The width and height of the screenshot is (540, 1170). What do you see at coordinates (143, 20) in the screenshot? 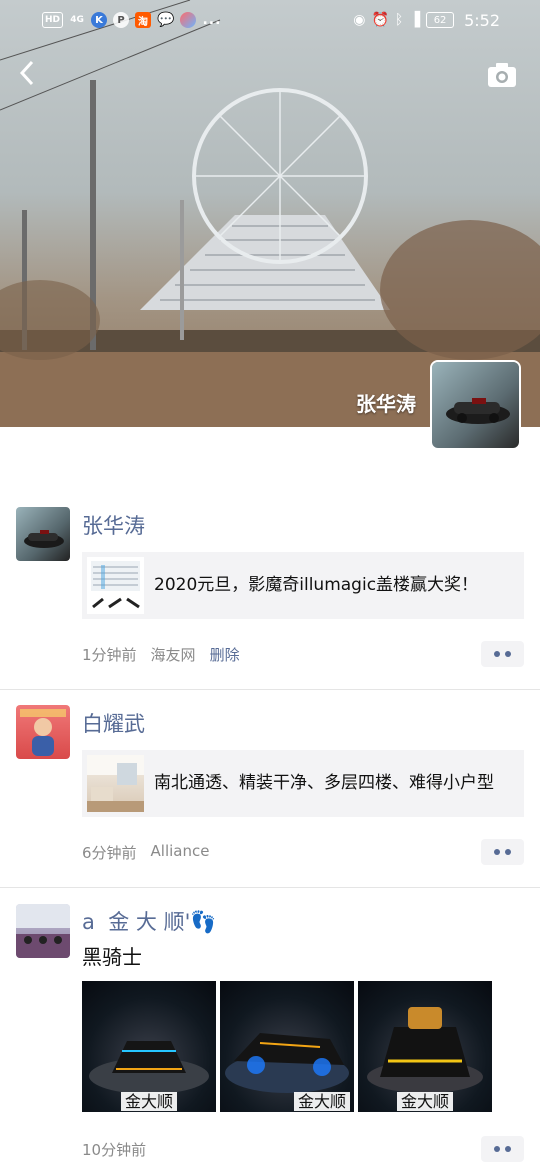
I see `taobao-icon: 淘` at bounding box center [143, 20].